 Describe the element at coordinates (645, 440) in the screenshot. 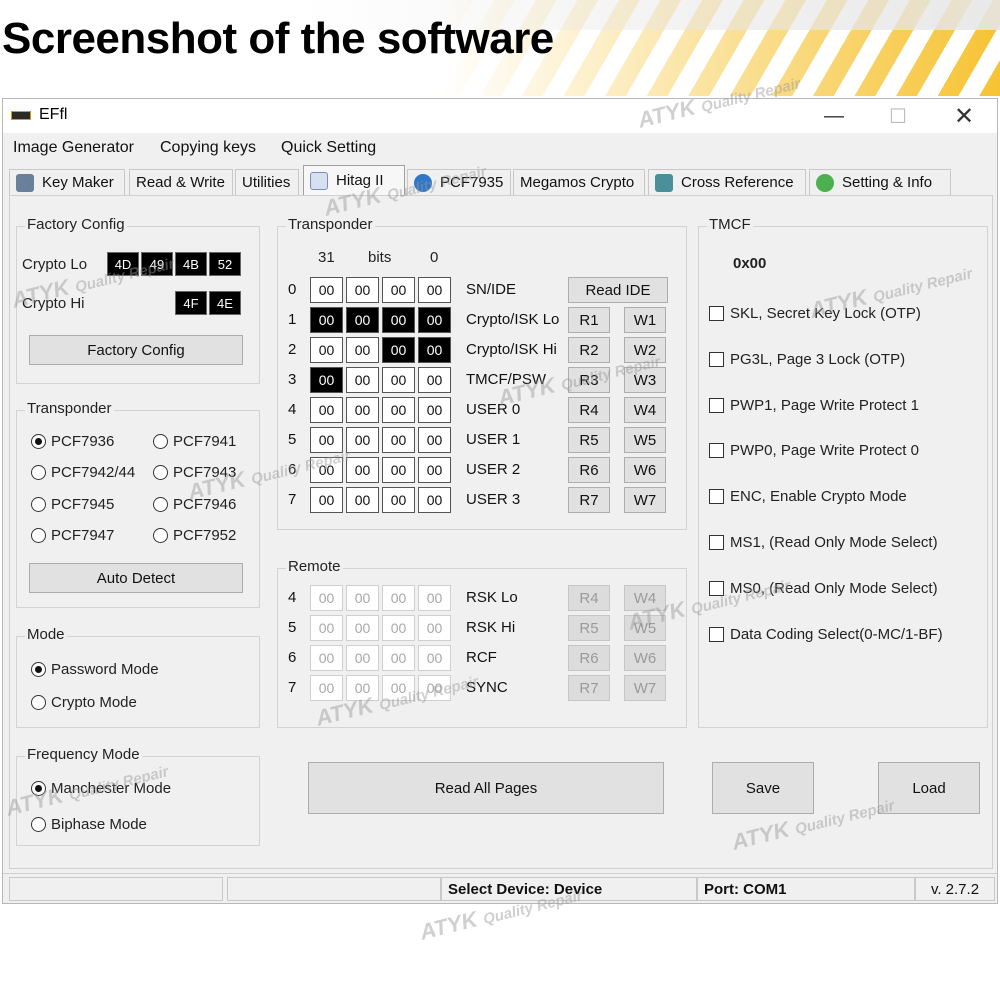

I see `write-page-button: W5` at that location.